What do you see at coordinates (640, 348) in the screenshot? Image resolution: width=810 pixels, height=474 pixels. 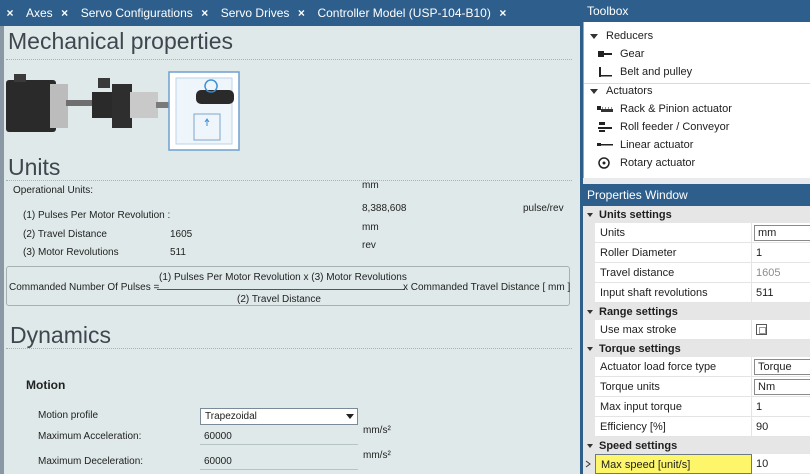 I see `category-label: Torque settings` at bounding box center [640, 348].